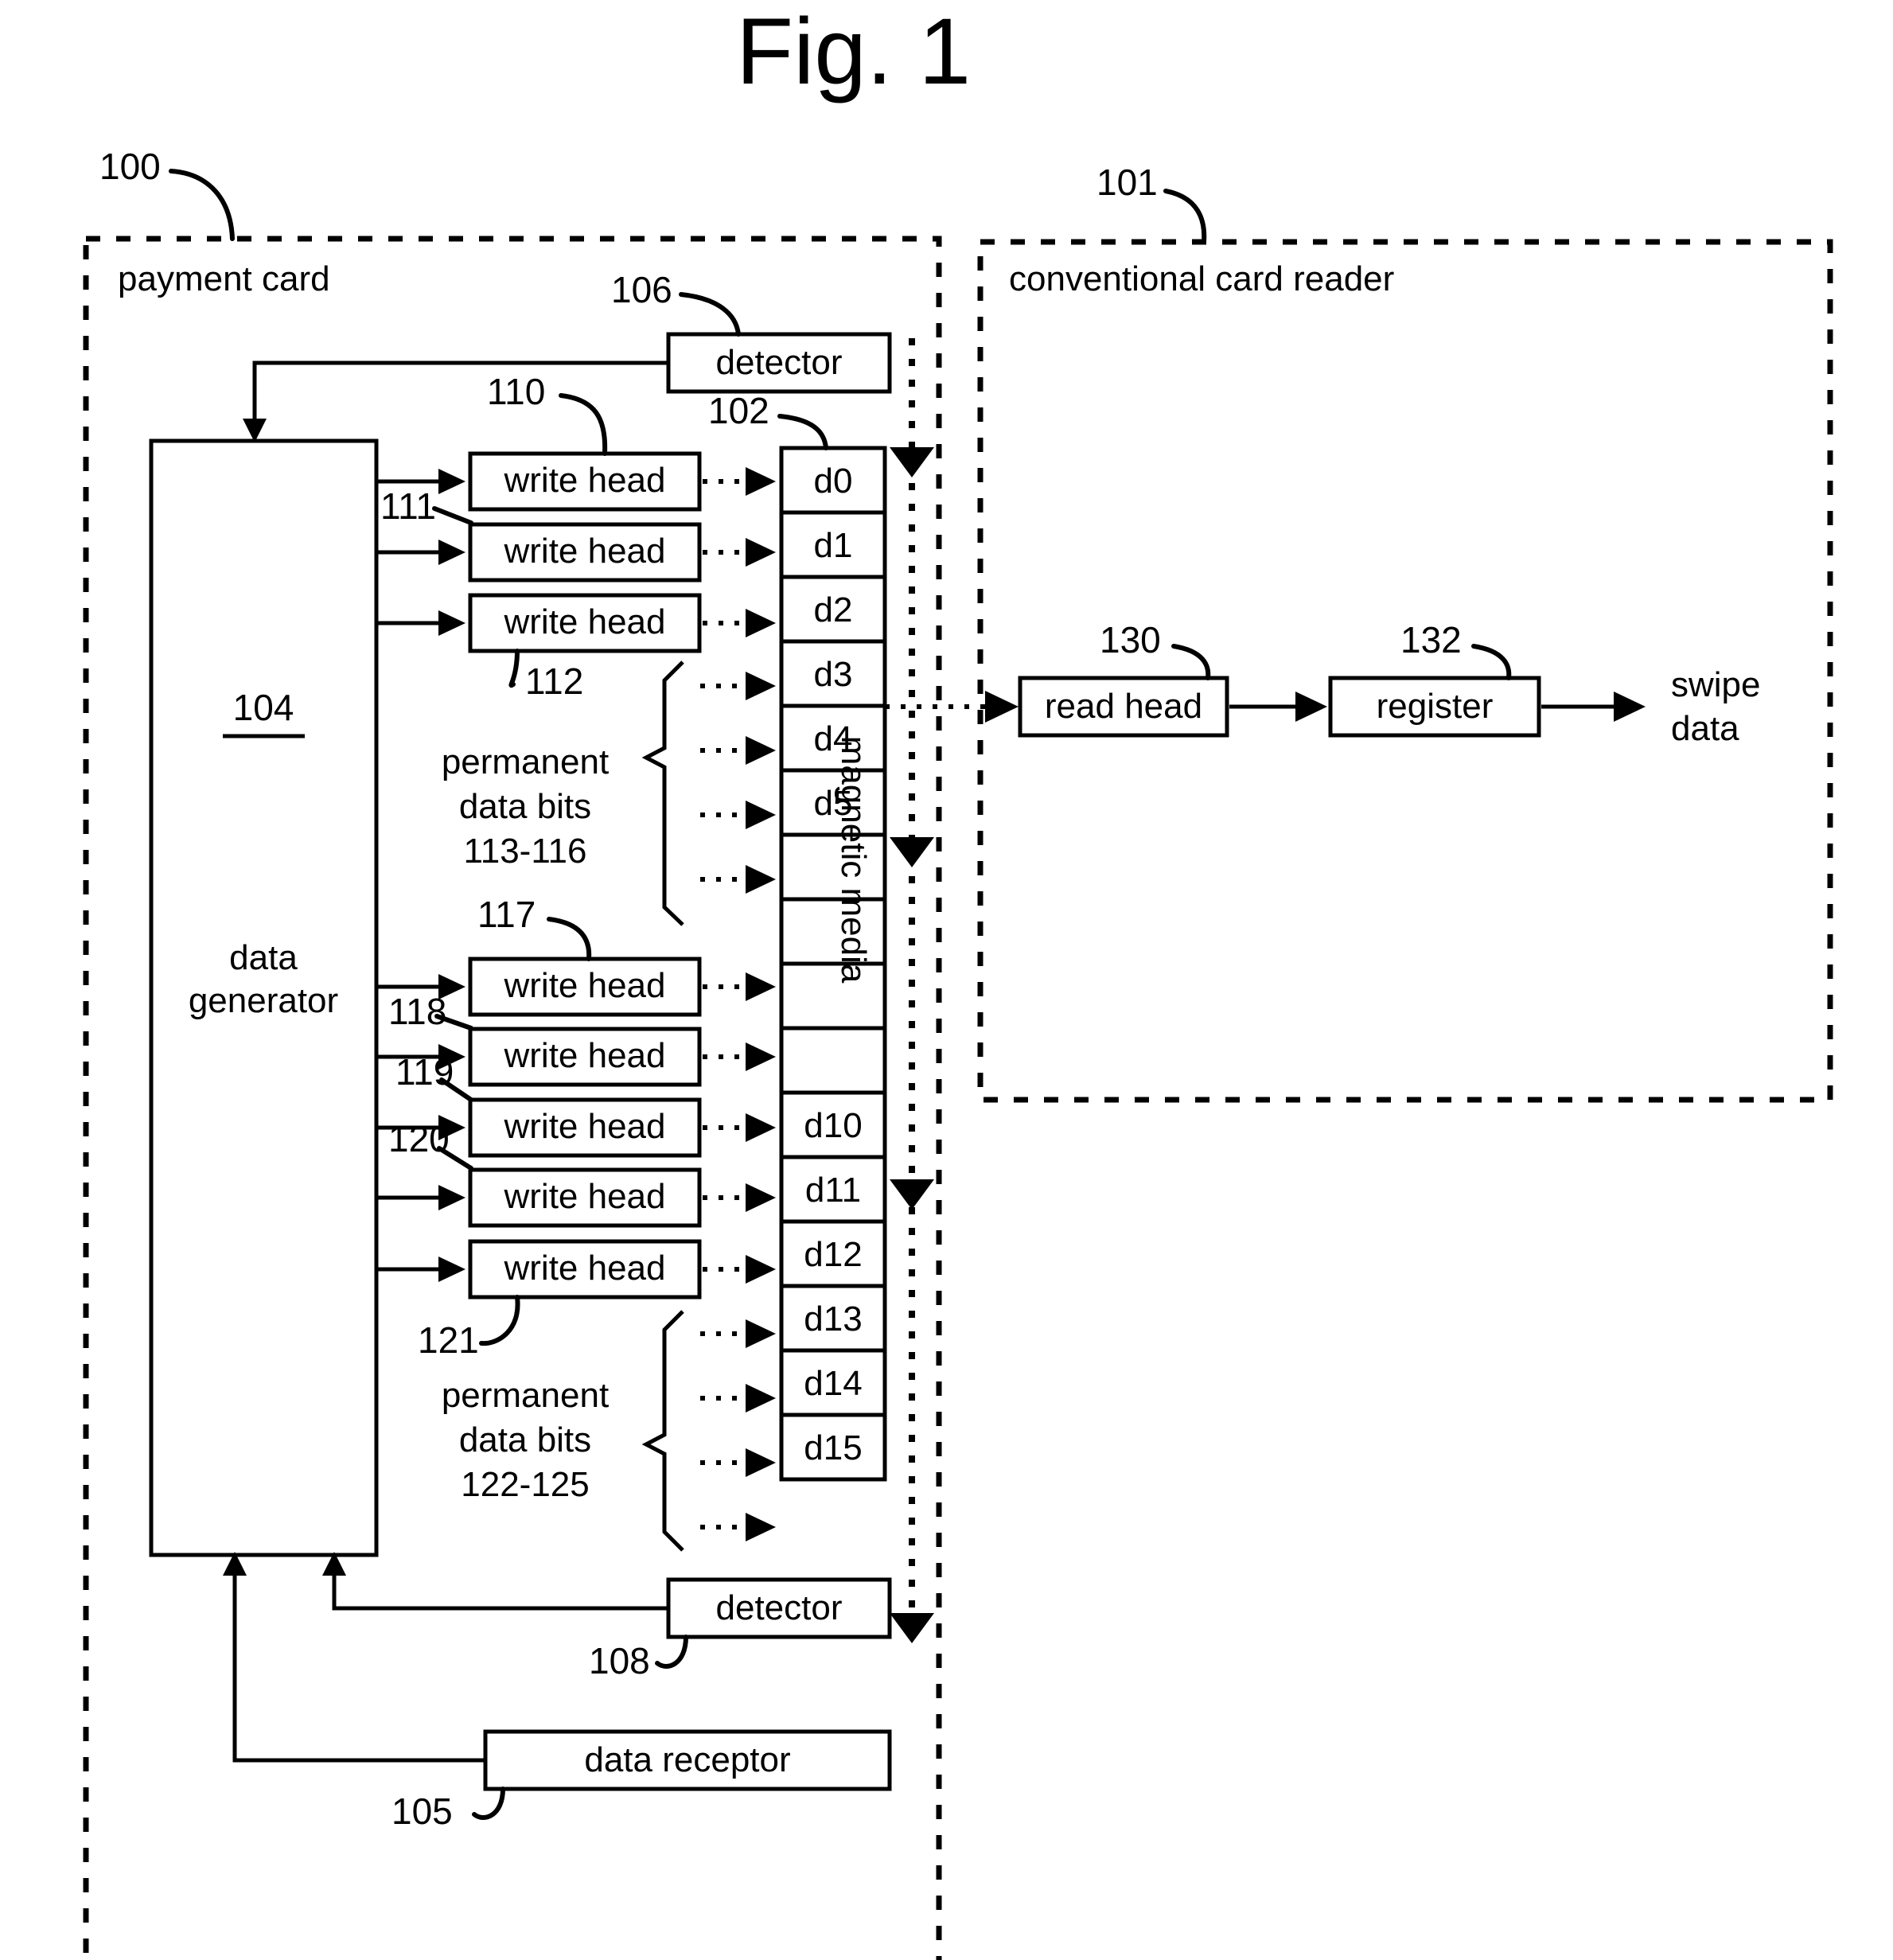 The image size is (1893, 1960). What do you see at coordinates (912, 990) in the screenshot?
I see `swipe-path` at bounding box center [912, 990].